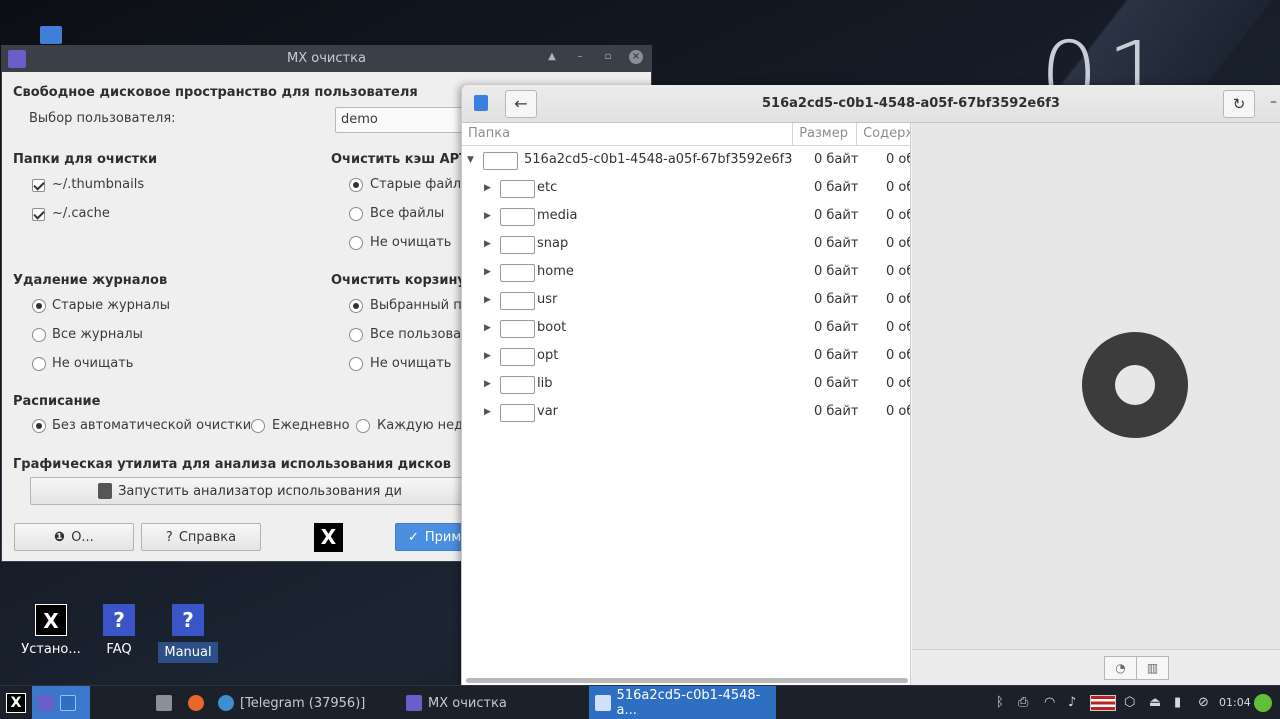 The width and height of the screenshot is (1280, 719). Describe the element at coordinates (1135, 385) in the screenshot. I see `ring-chart` at that location.